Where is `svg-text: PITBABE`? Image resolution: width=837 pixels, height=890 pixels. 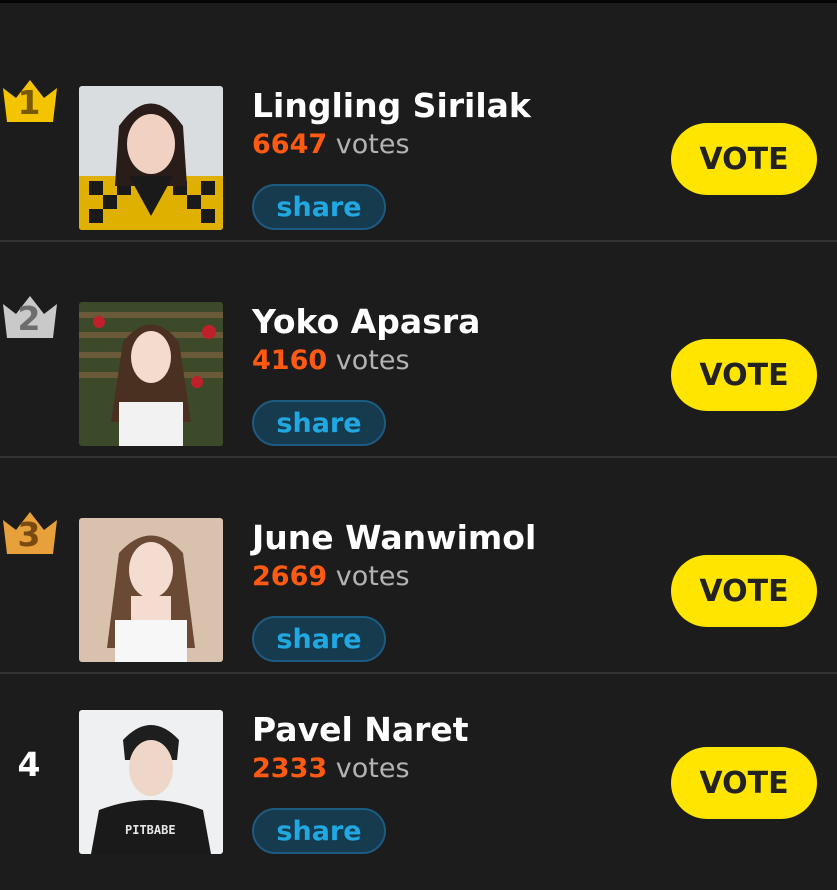 svg-text: PITBABE is located at coordinates (150, 830).